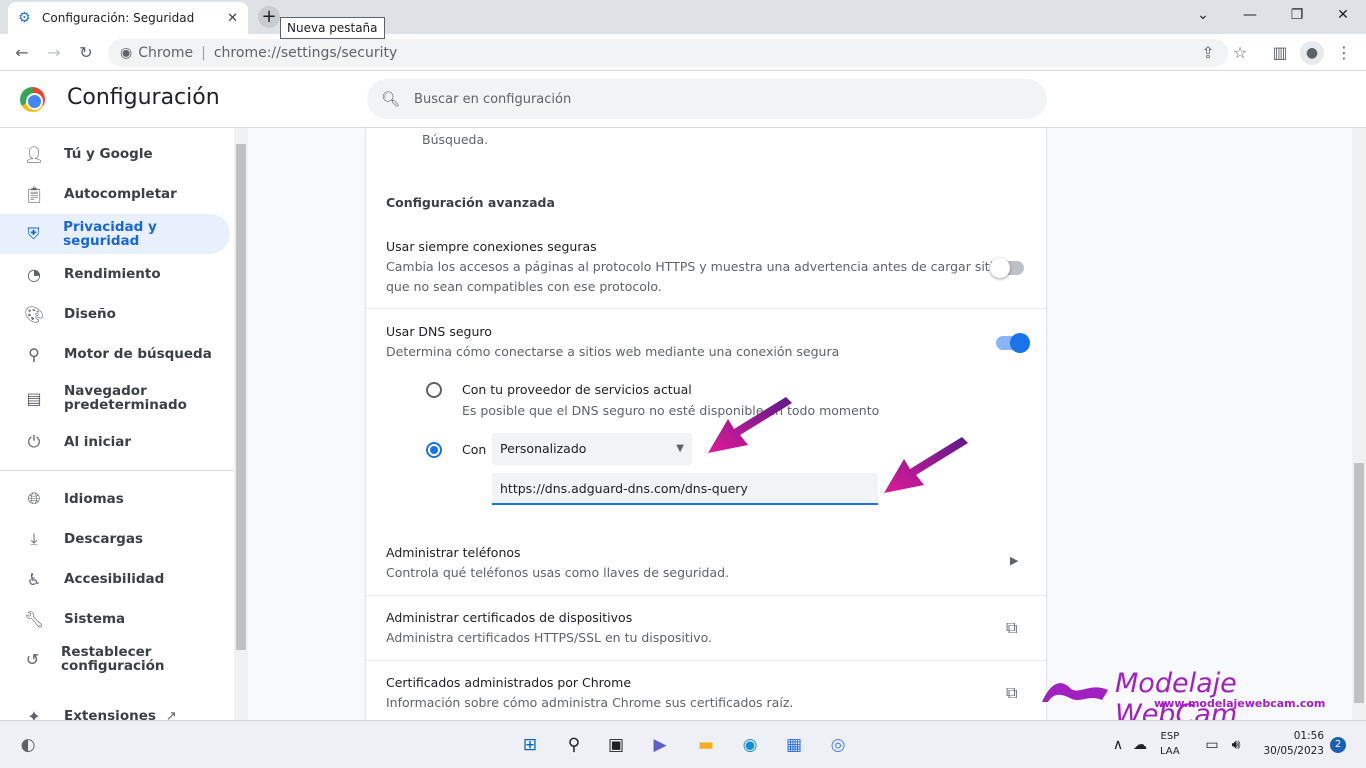 Image resolution: width=1366 pixels, height=768 pixels. I want to click on https-toggle, so click(1007, 268).